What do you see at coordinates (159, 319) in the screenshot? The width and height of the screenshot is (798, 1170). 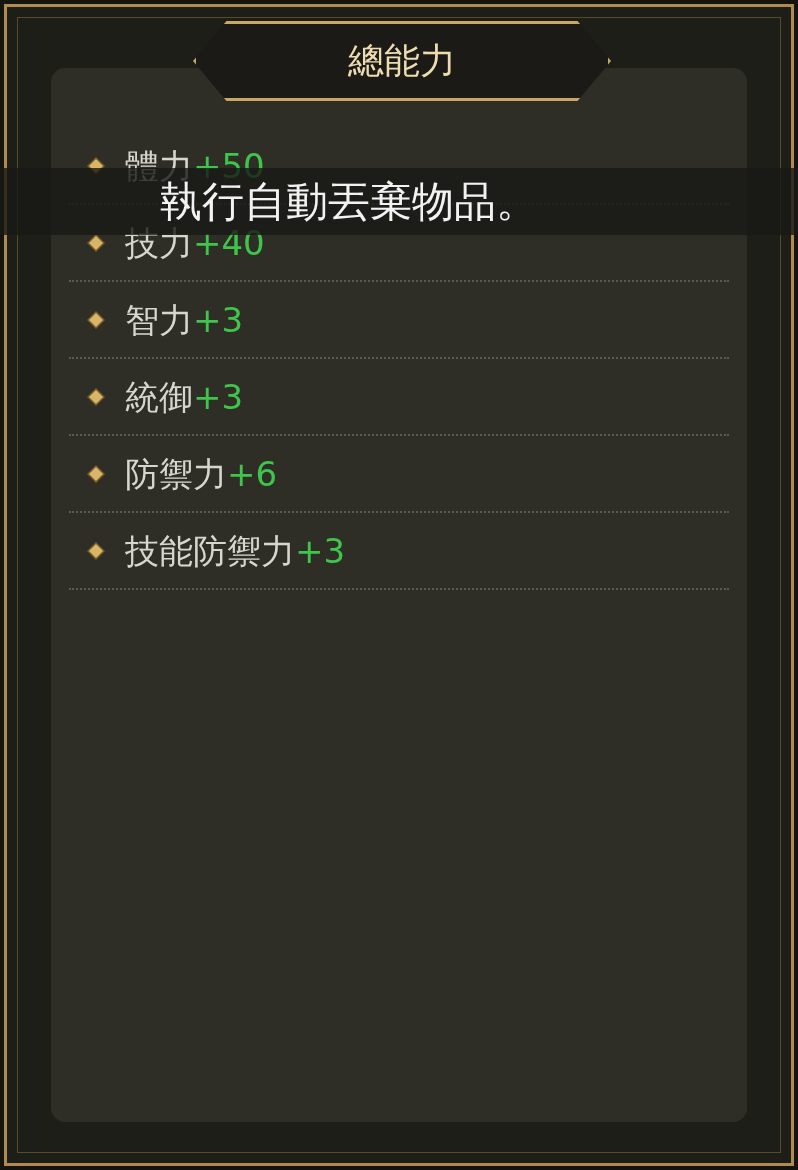 I see `stat-label: 智力` at bounding box center [159, 319].